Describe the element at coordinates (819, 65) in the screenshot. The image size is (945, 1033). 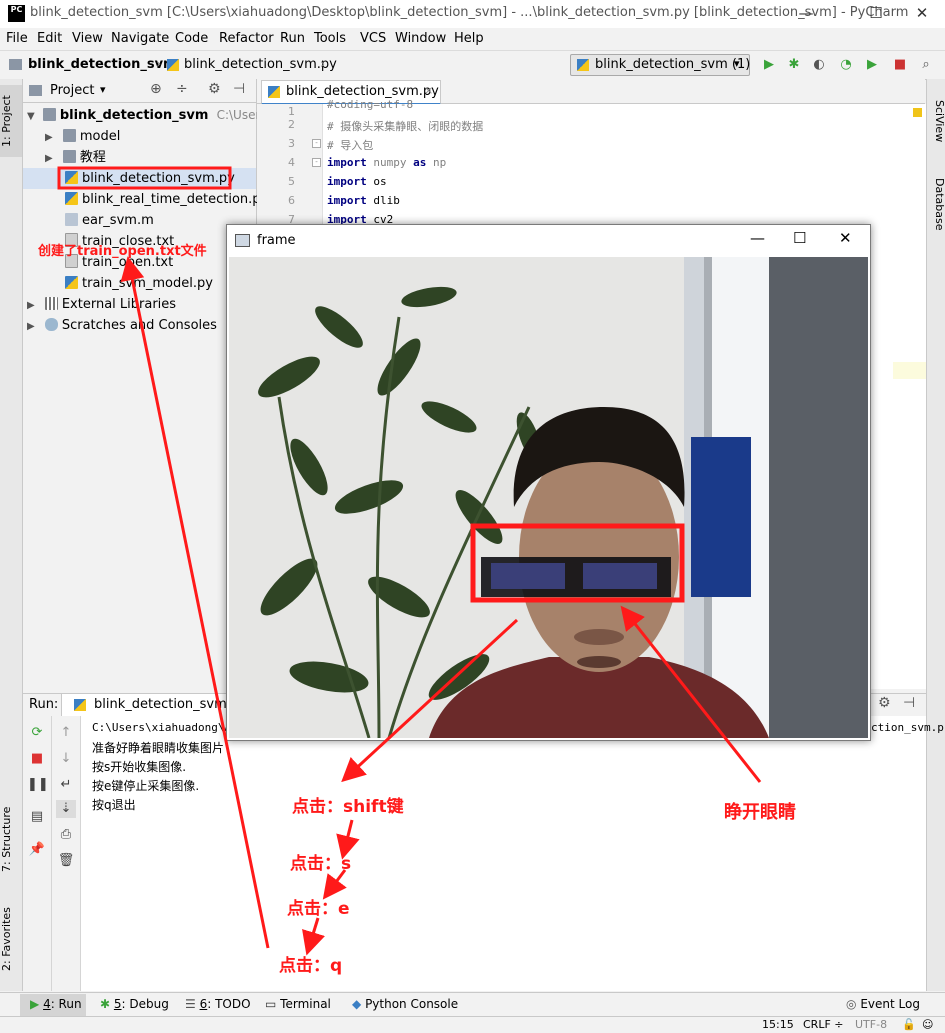
I see `coverage-icon: ◐` at that location.